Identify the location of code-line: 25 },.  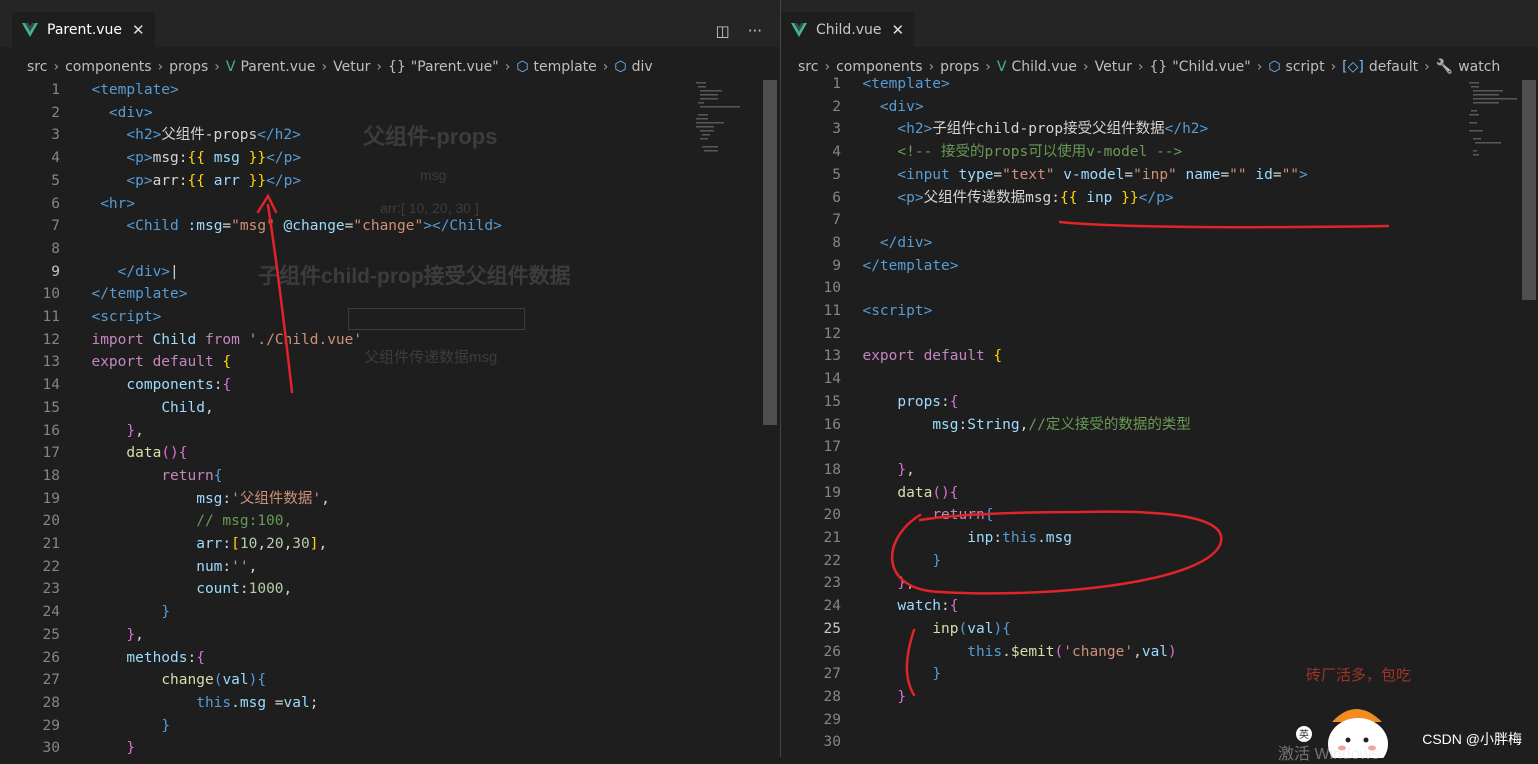
(390, 635).